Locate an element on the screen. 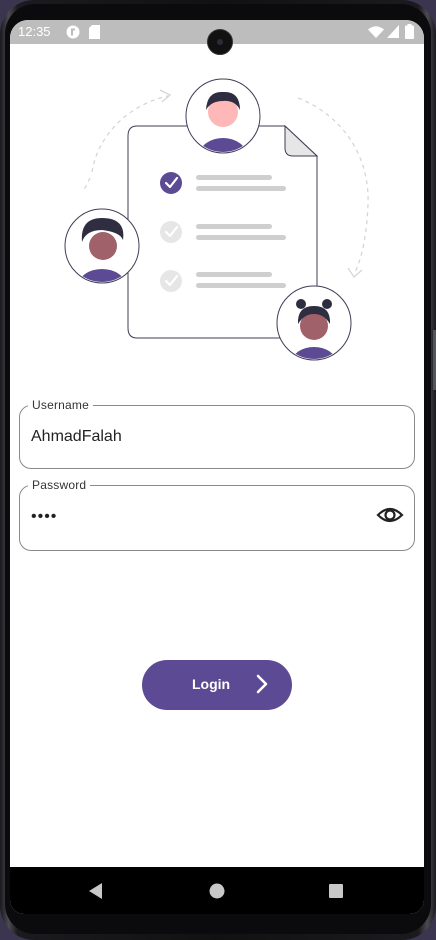 The height and width of the screenshot is (940, 436). eye-icon is located at coordinates (390, 515).